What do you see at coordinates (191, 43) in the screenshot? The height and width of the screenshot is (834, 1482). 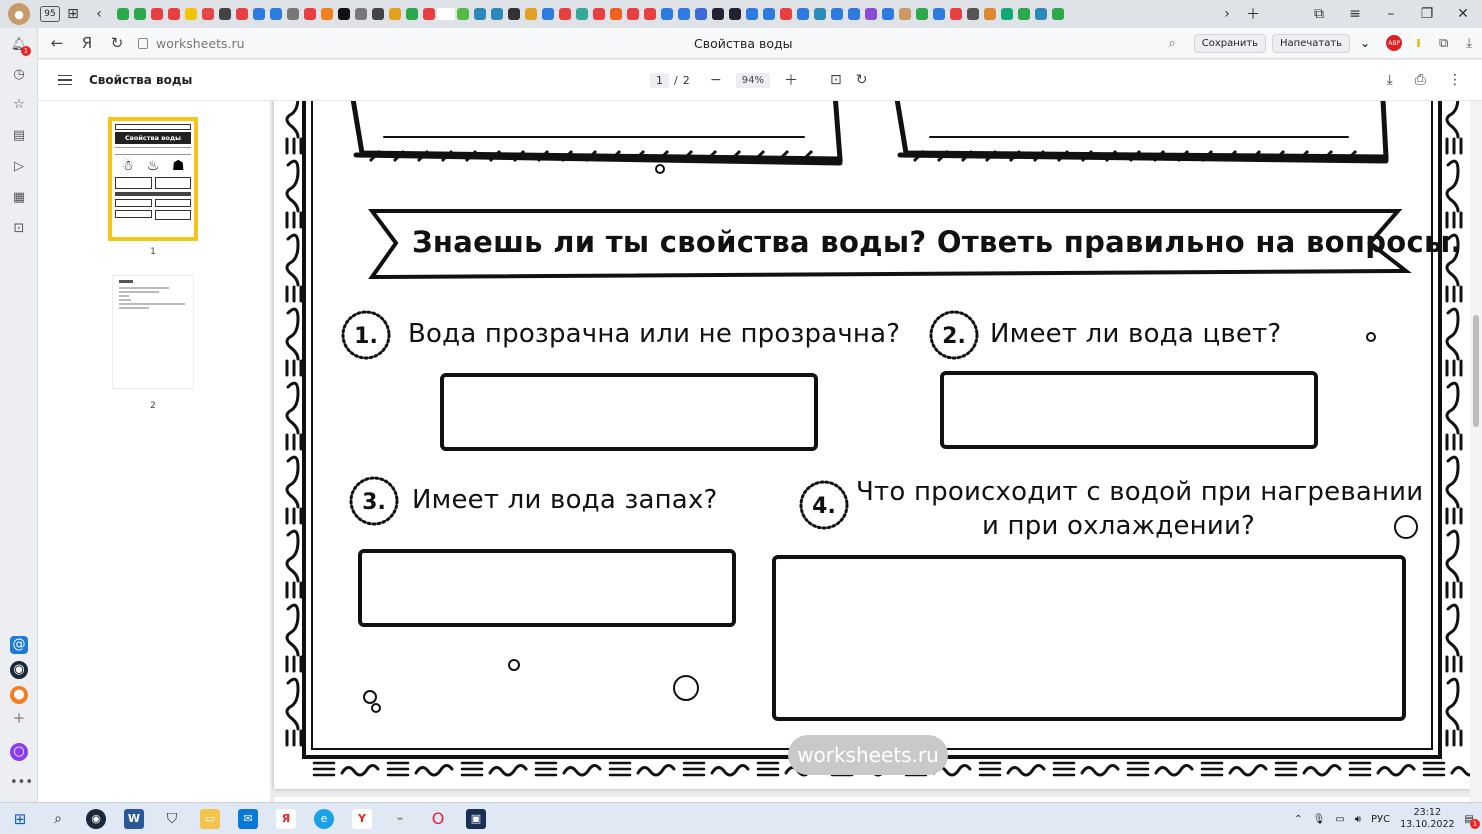 I see `url-field: worksheets.ru` at bounding box center [191, 43].